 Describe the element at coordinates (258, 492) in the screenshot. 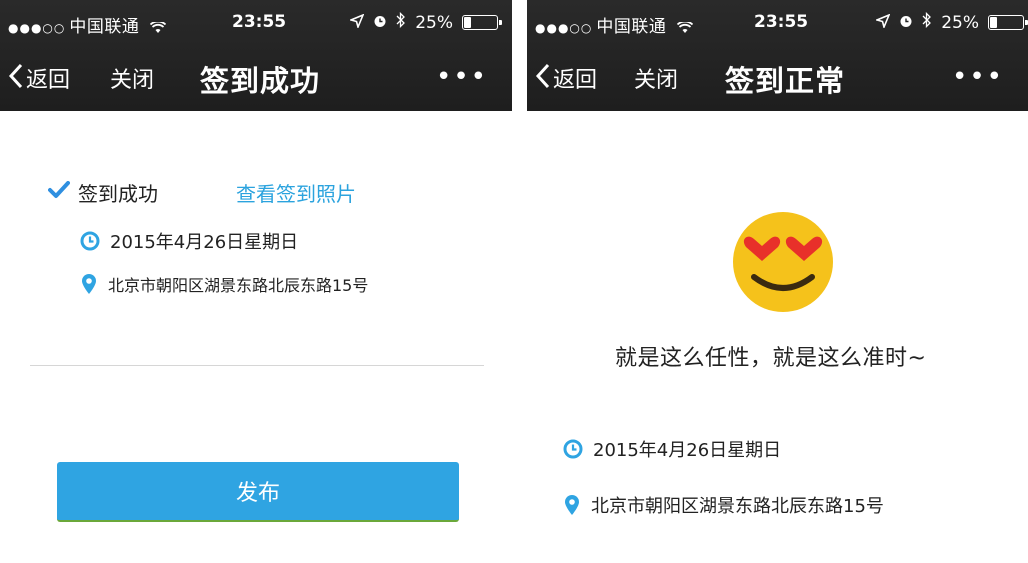

I see `publish-button: 发布` at that location.